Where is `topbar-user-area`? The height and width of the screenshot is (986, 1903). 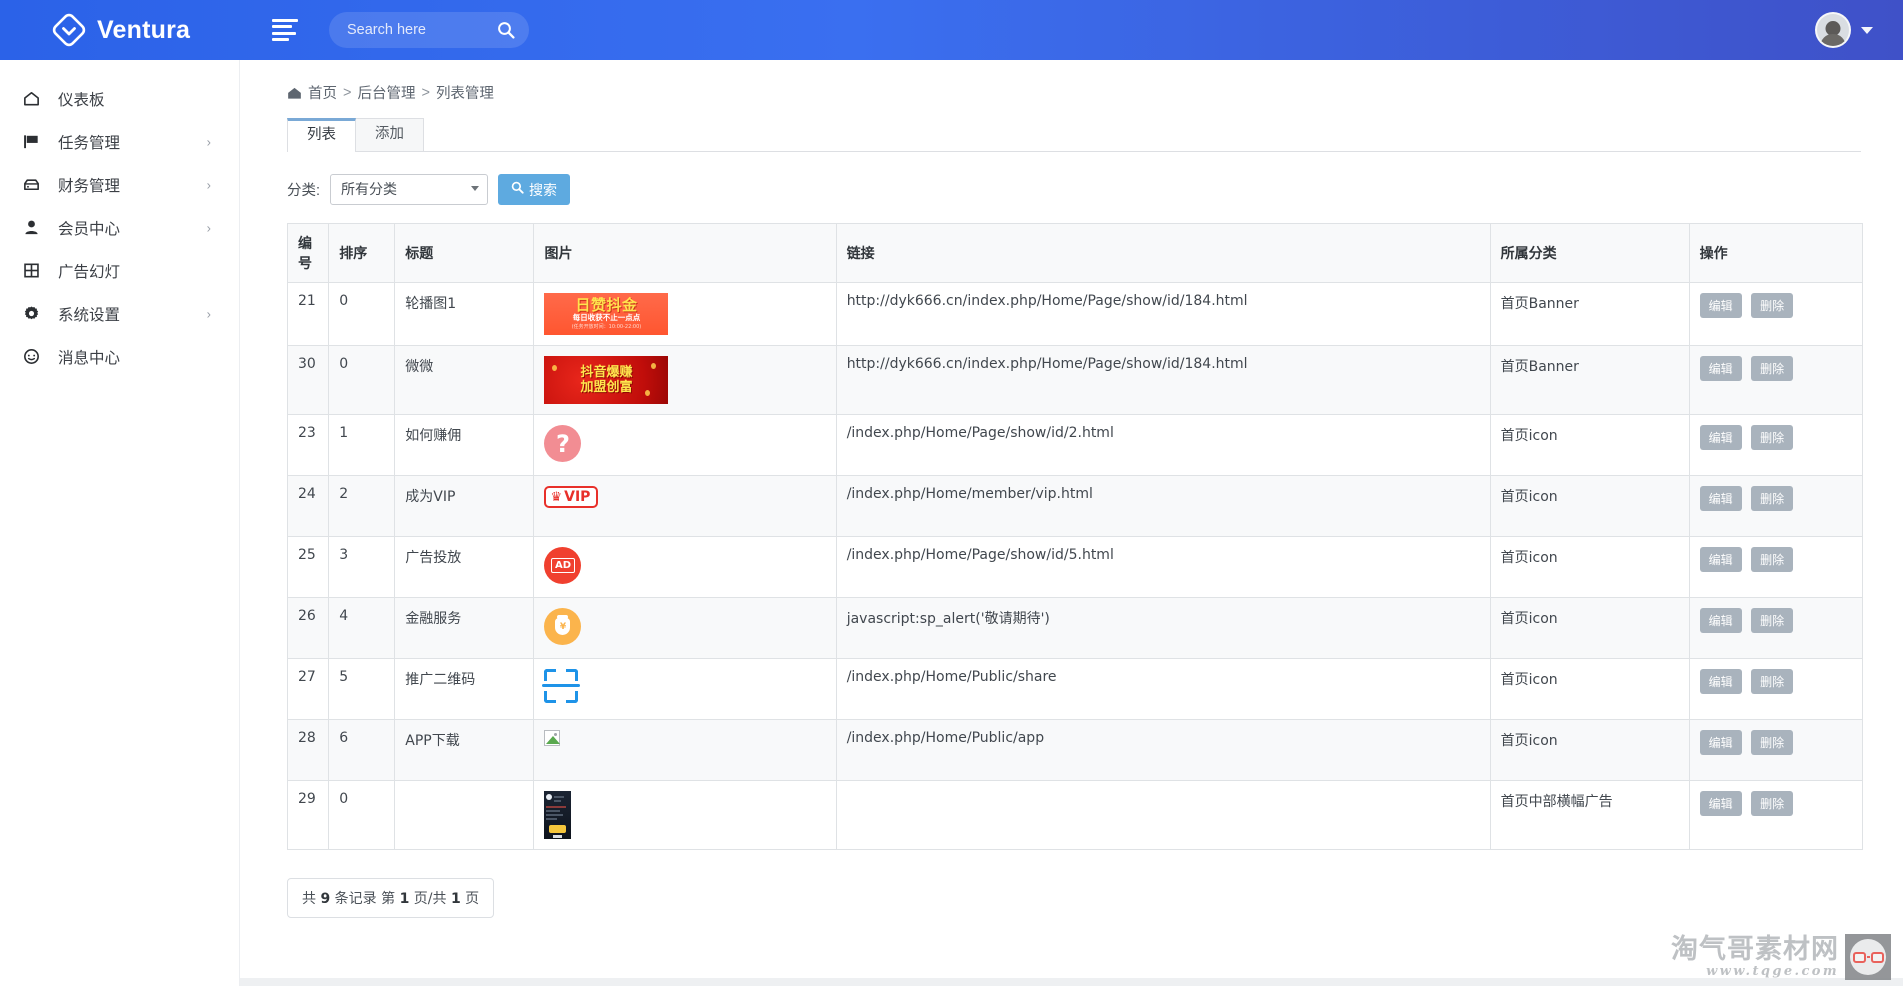
topbar-user-area is located at coordinates (1844, 30).